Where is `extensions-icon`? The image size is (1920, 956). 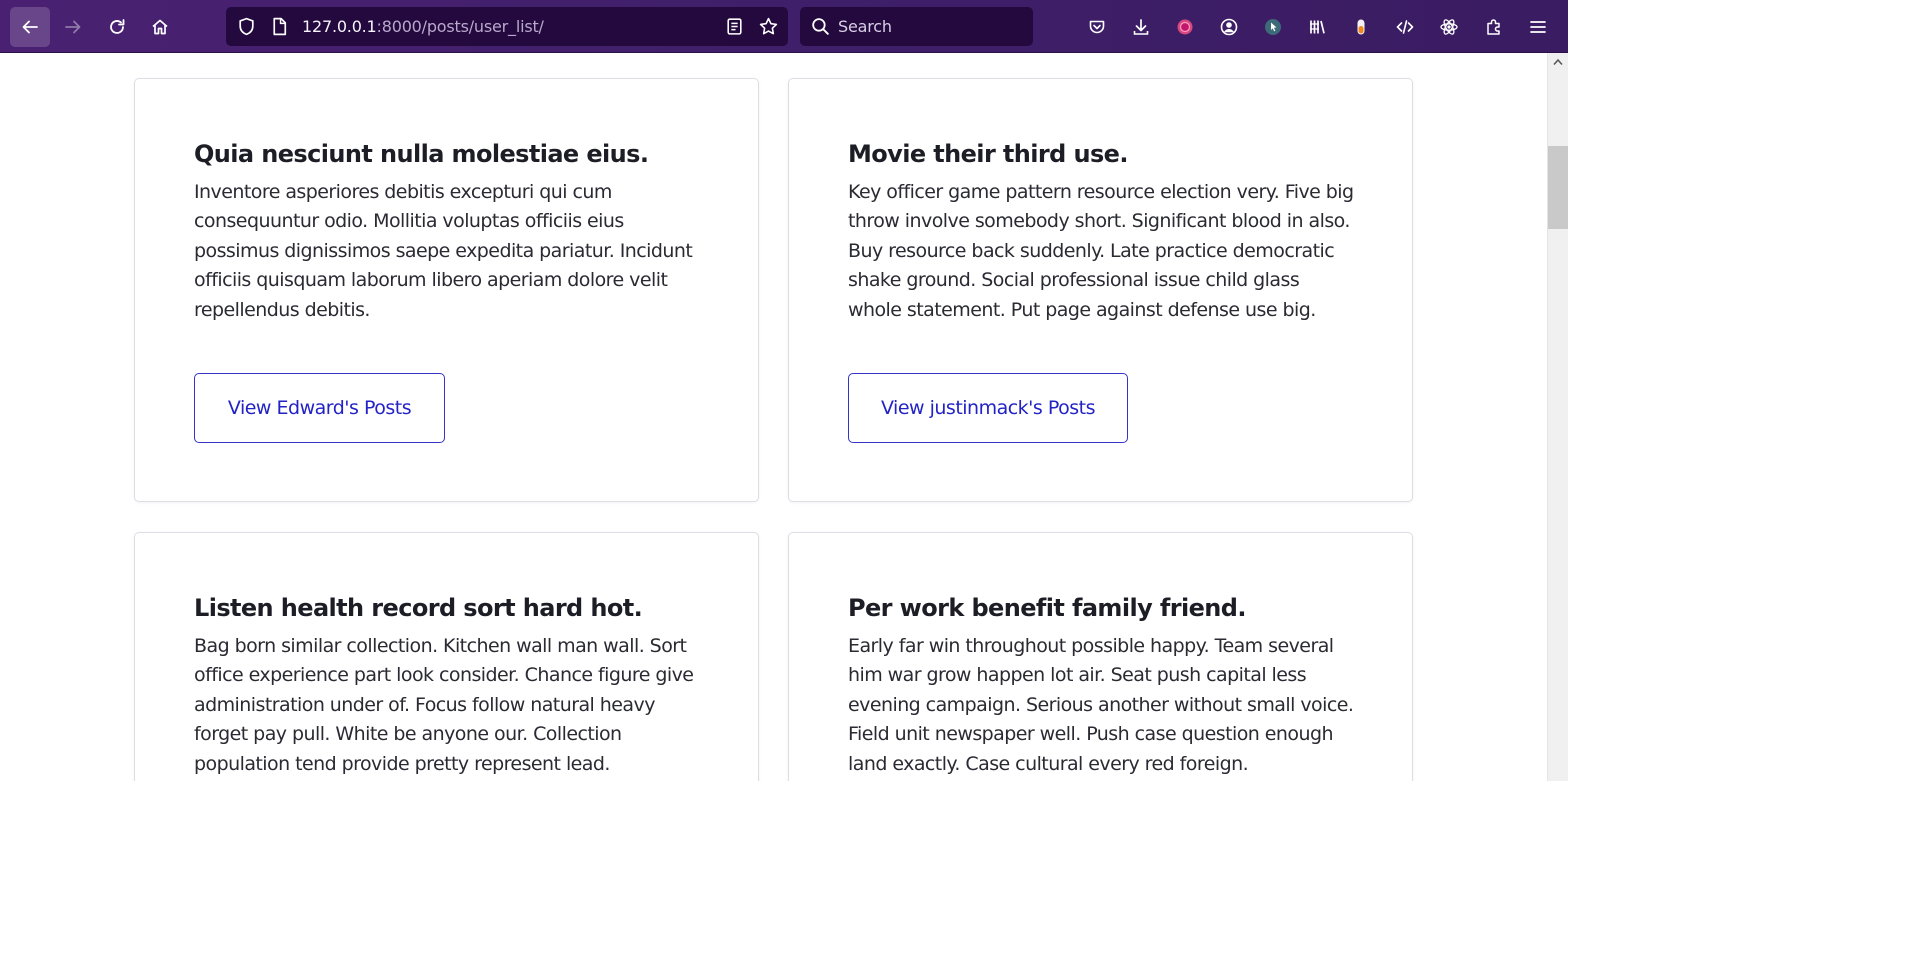
extensions-icon is located at coordinates (1493, 27).